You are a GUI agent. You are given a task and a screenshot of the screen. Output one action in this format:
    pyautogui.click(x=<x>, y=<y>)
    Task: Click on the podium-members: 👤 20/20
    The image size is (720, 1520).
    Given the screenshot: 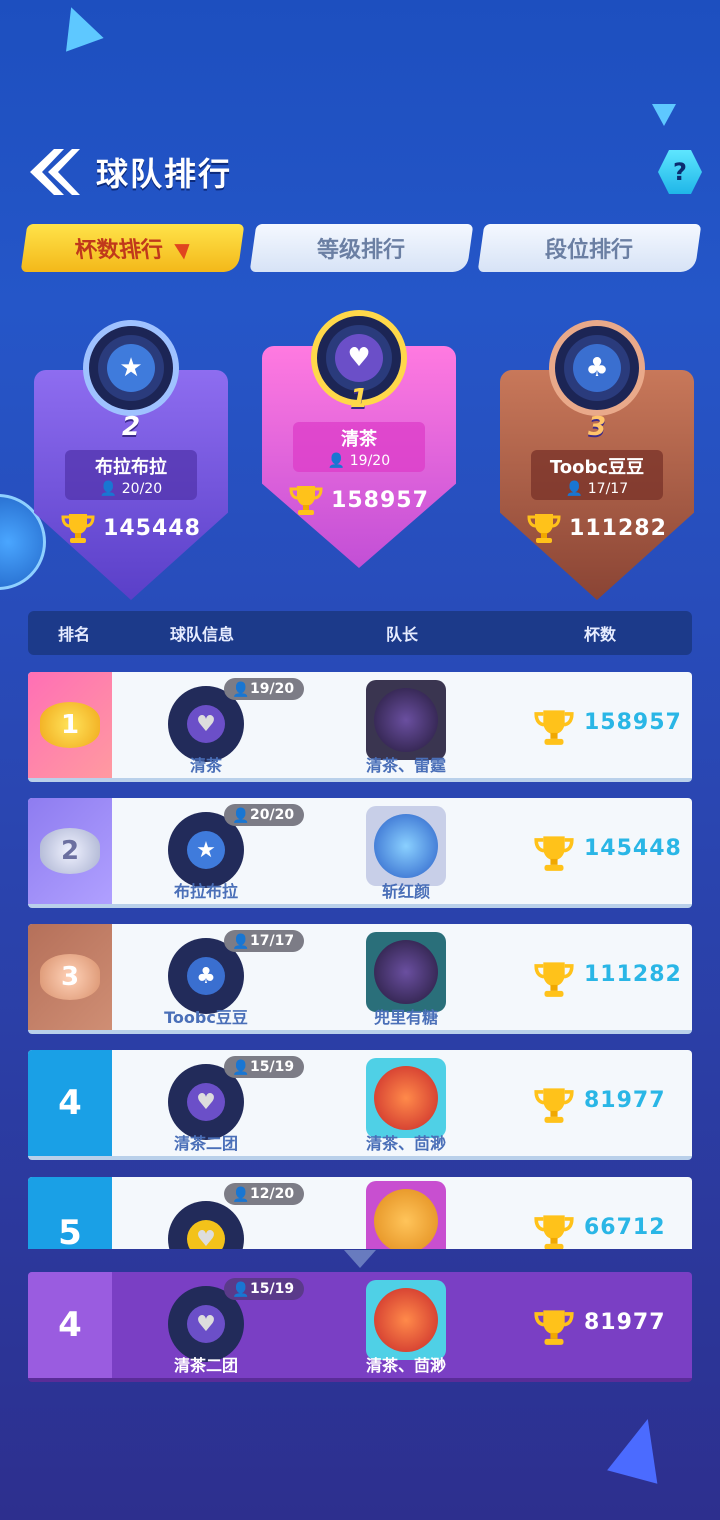 What is the action you would take?
    pyautogui.click(x=131, y=489)
    